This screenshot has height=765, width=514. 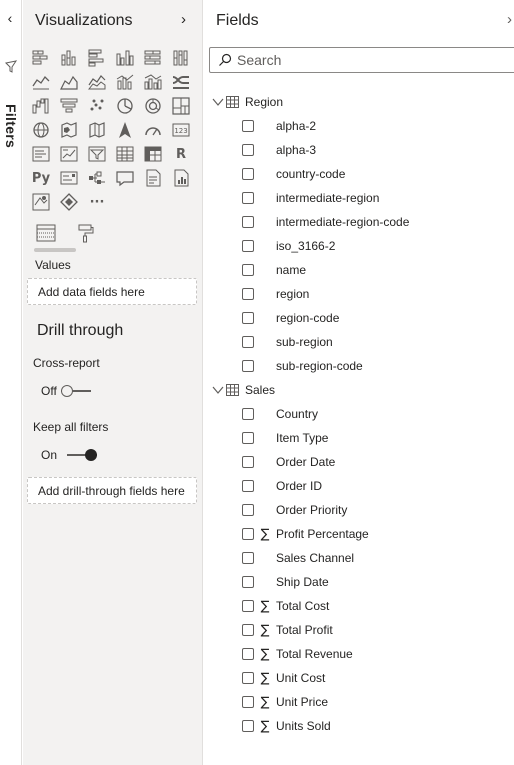 What do you see at coordinates (97, 106) in the screenshot?
I see `scatter-chart-icon` at bounding box center [97, 106].